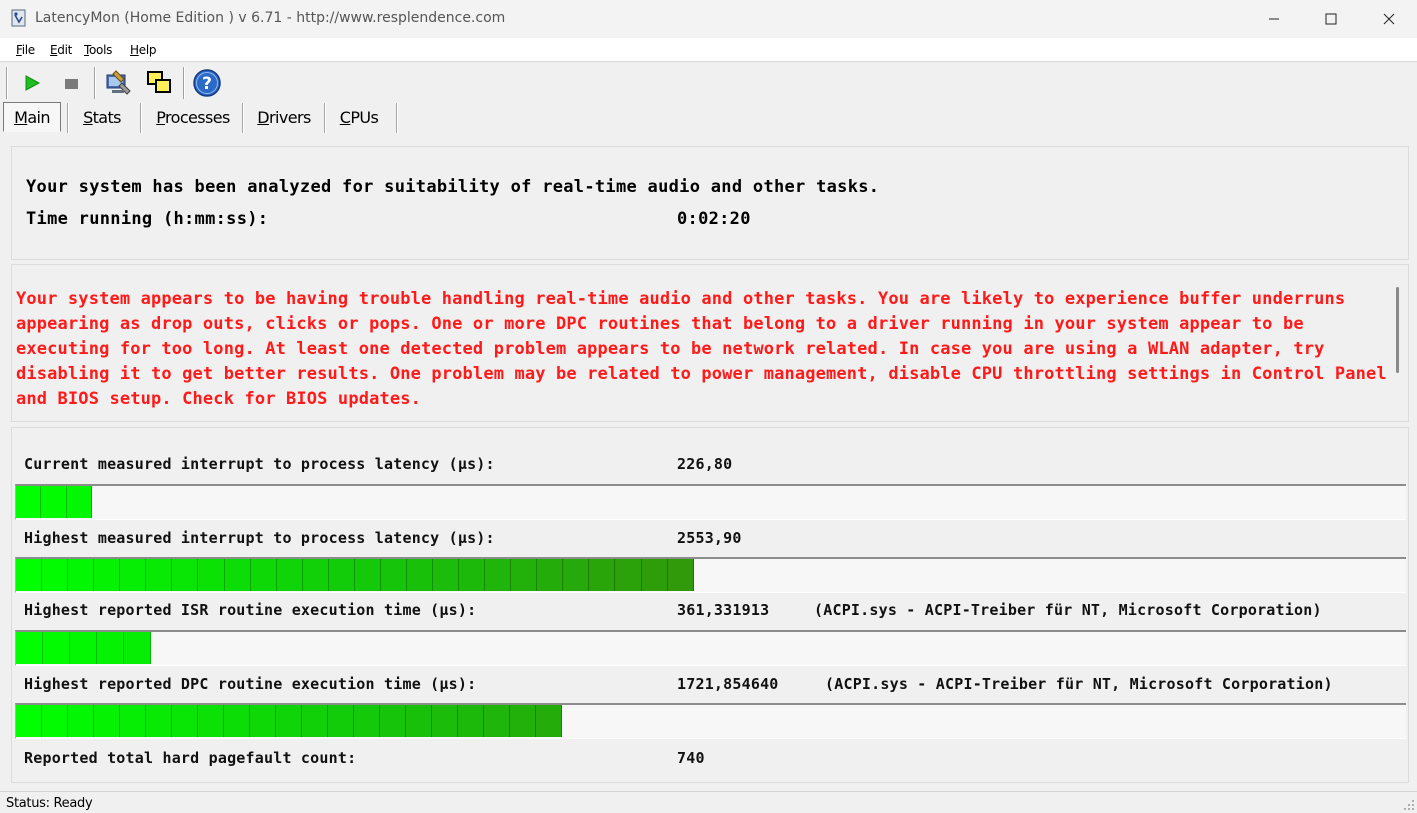  I want to click on pagefault-label: Reported total hard pagefault count:, so click(190, 758).